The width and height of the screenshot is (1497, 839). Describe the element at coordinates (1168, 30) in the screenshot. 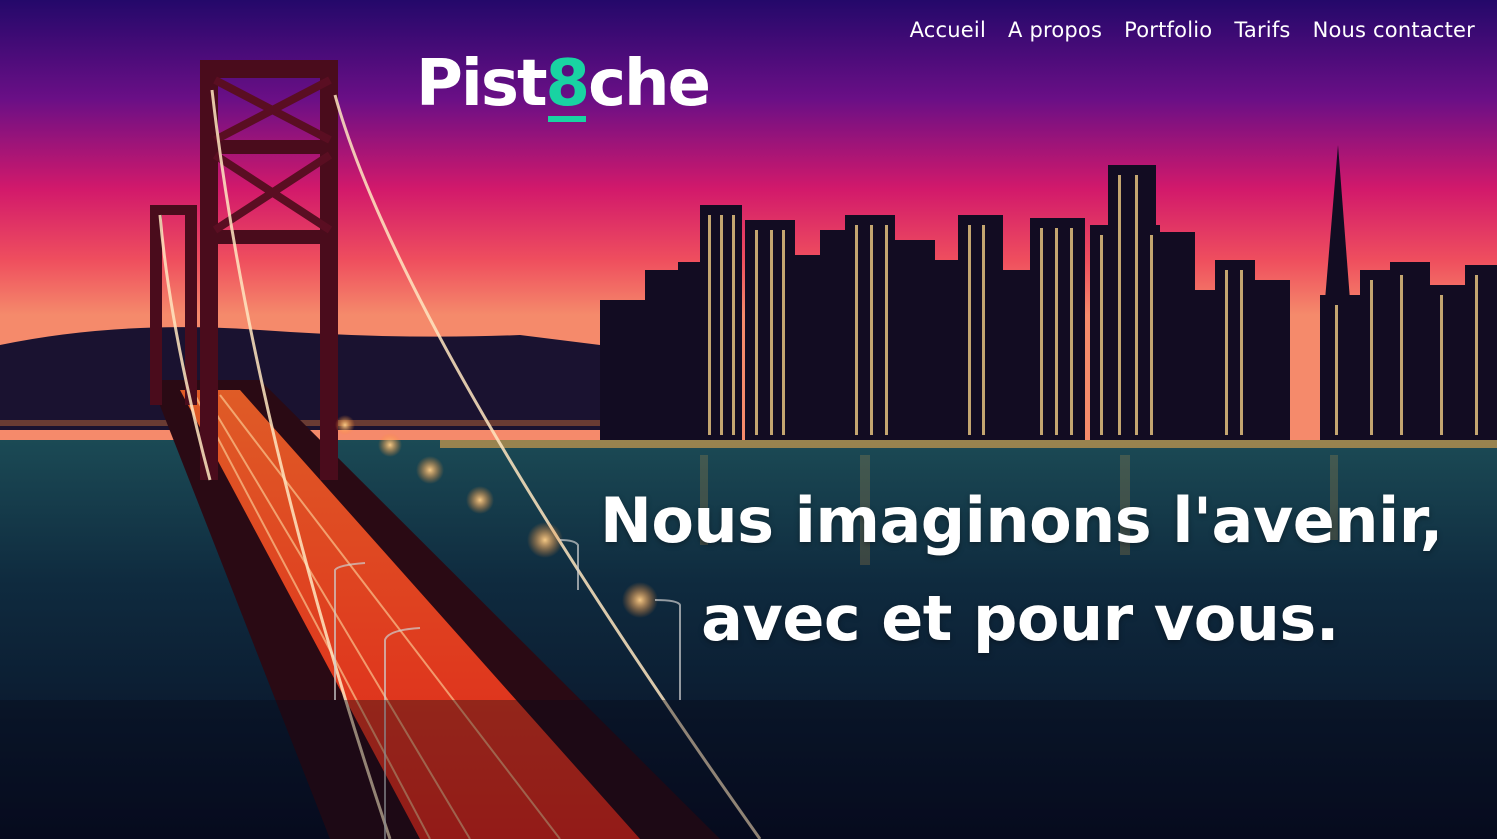

I see `nav-link-portfolio: Portfolio` at that location.